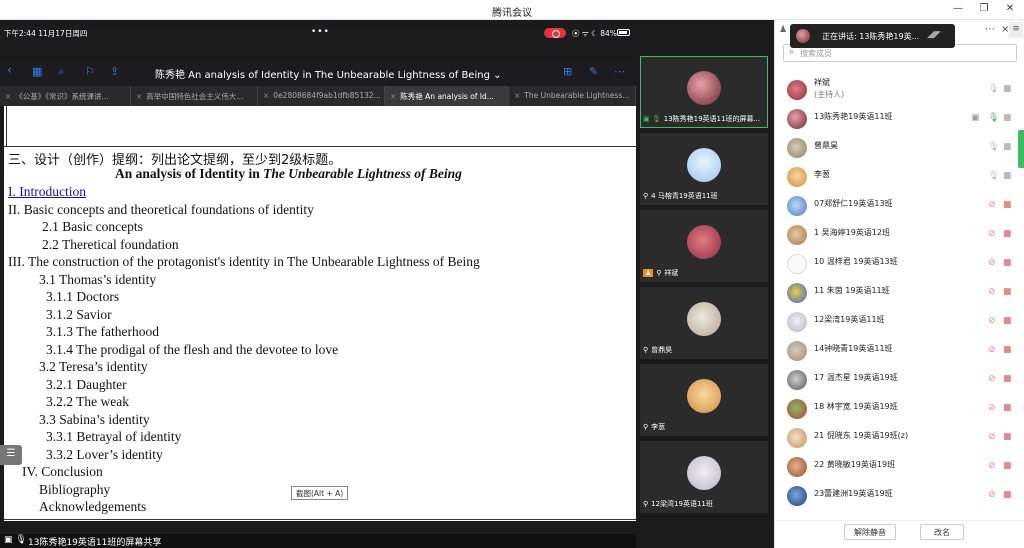 This screenshot has height=548, width=1024. I want to click on member-row: 李葱 🎙 ■, so click(899, 177).